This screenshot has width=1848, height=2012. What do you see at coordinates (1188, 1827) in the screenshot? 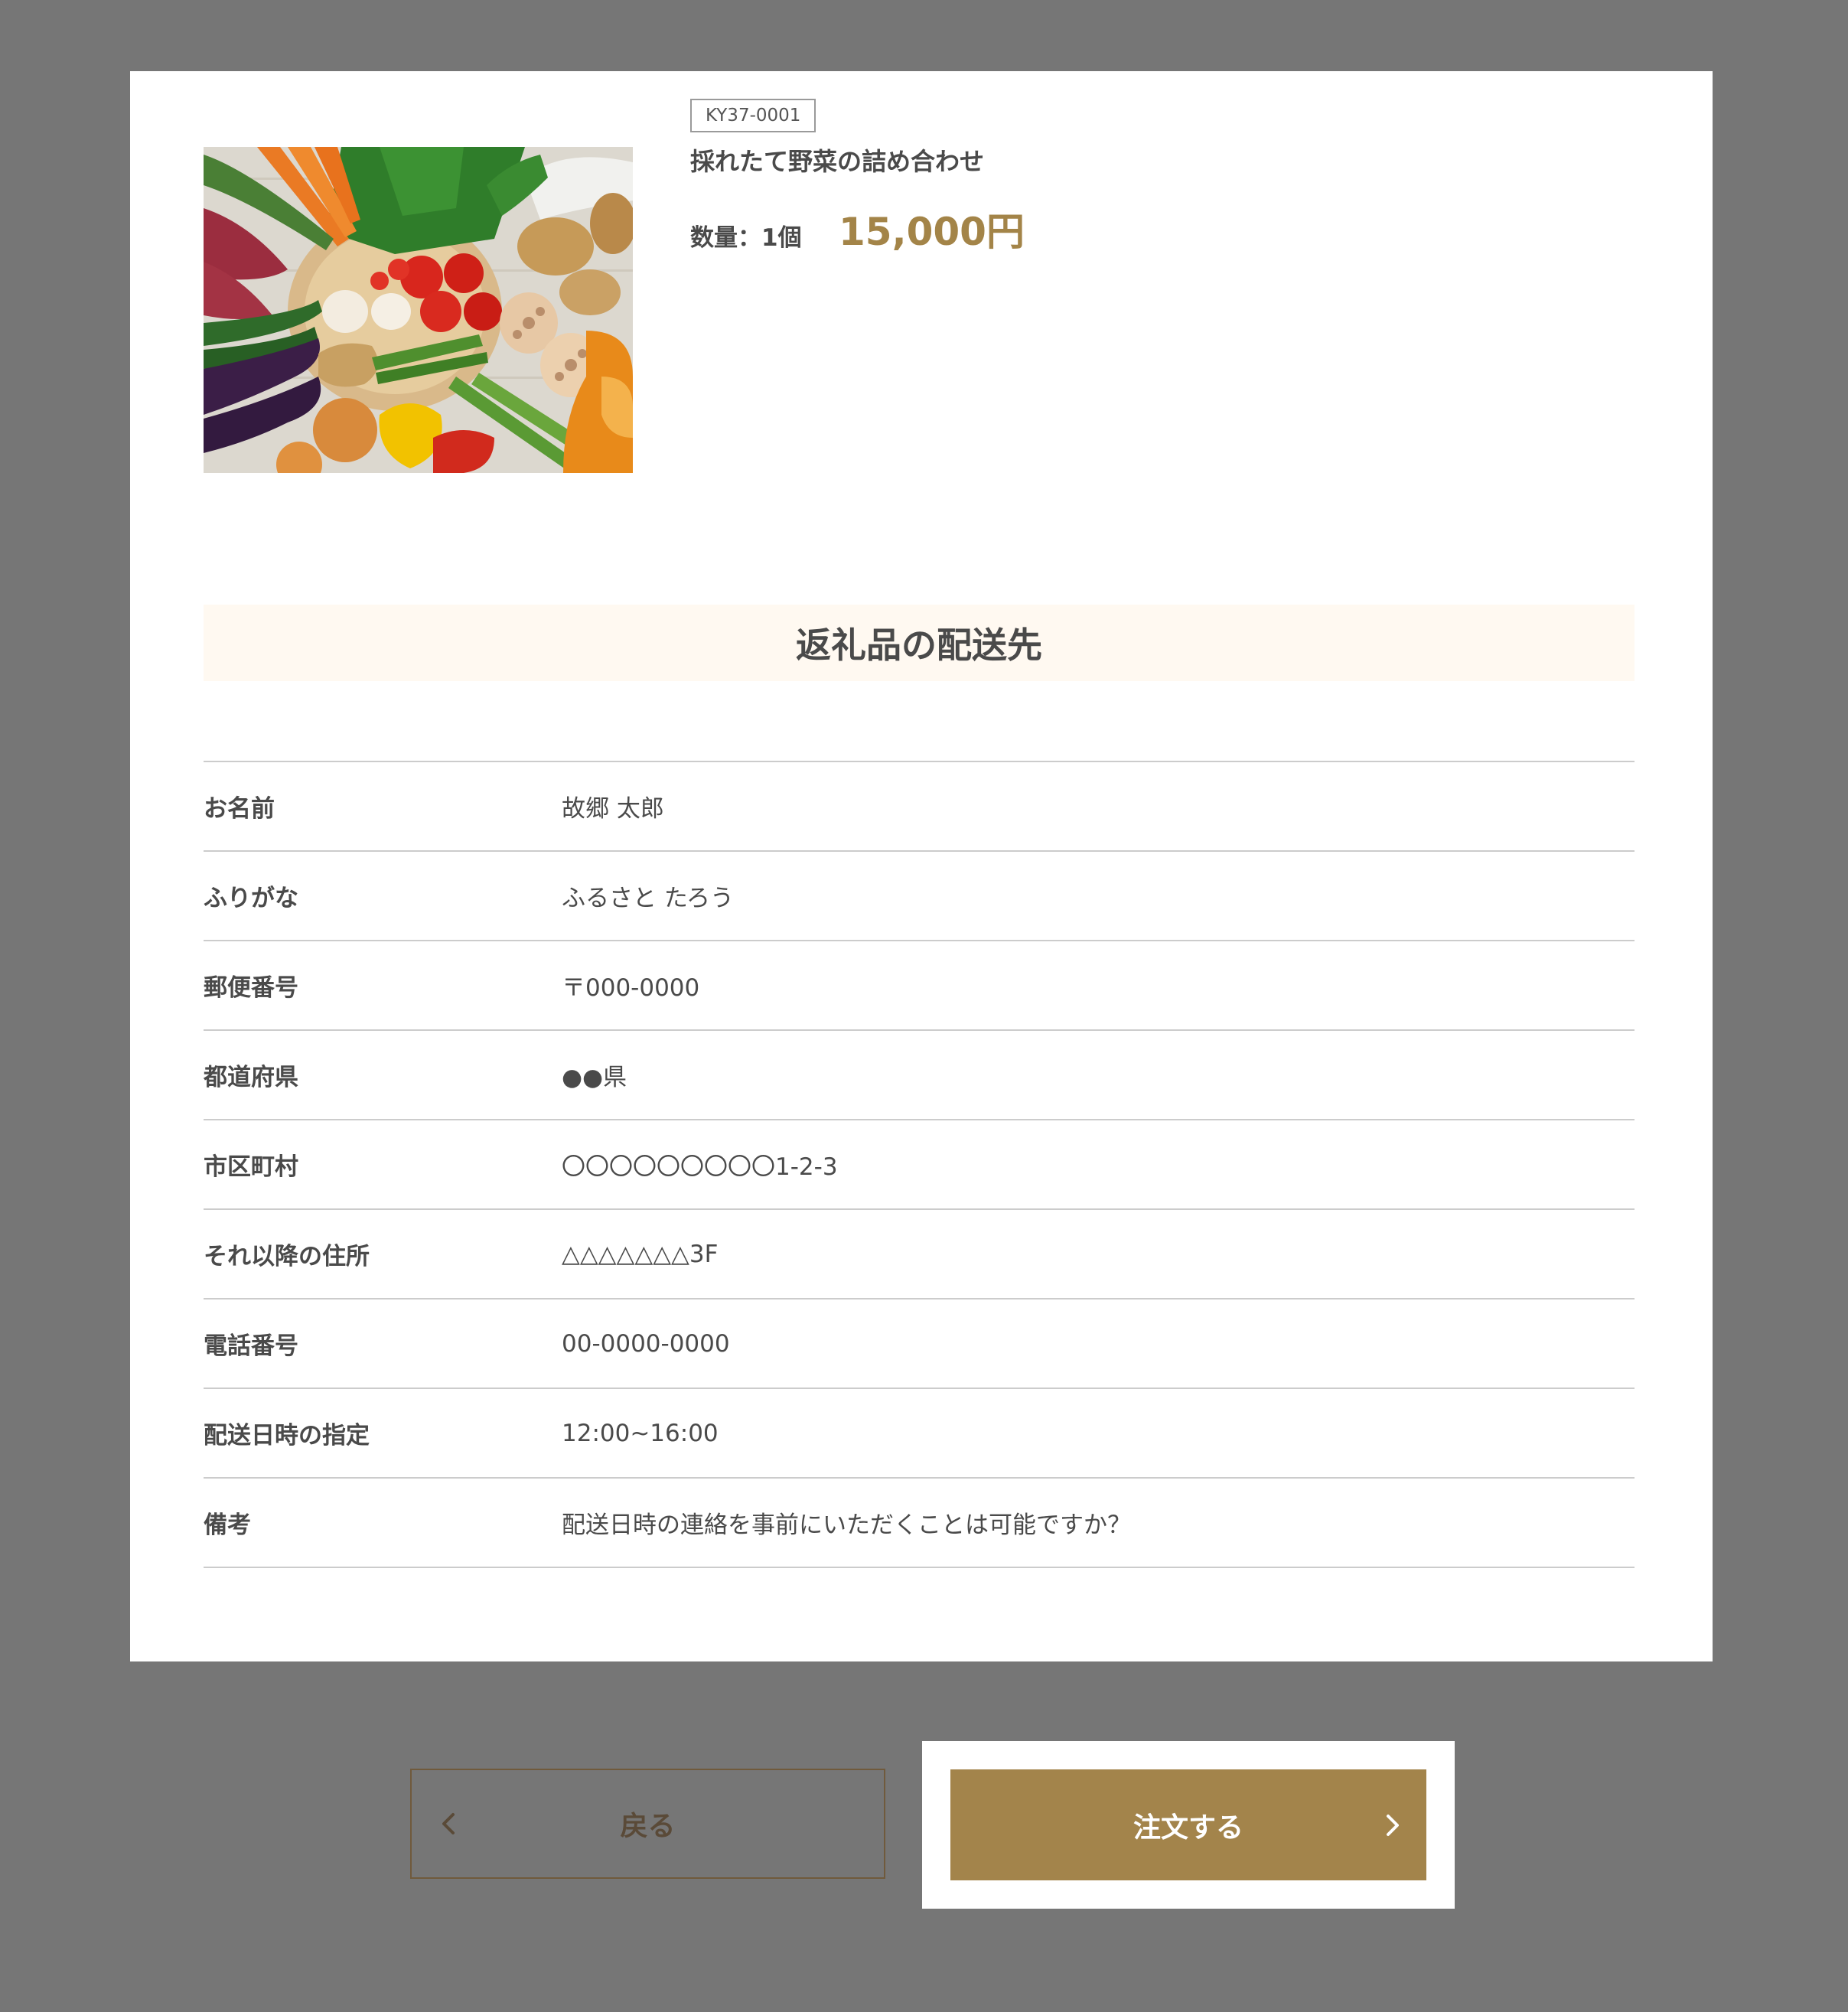
I see `order-button-label: 注文する` at bounding box center [1188, 1827].